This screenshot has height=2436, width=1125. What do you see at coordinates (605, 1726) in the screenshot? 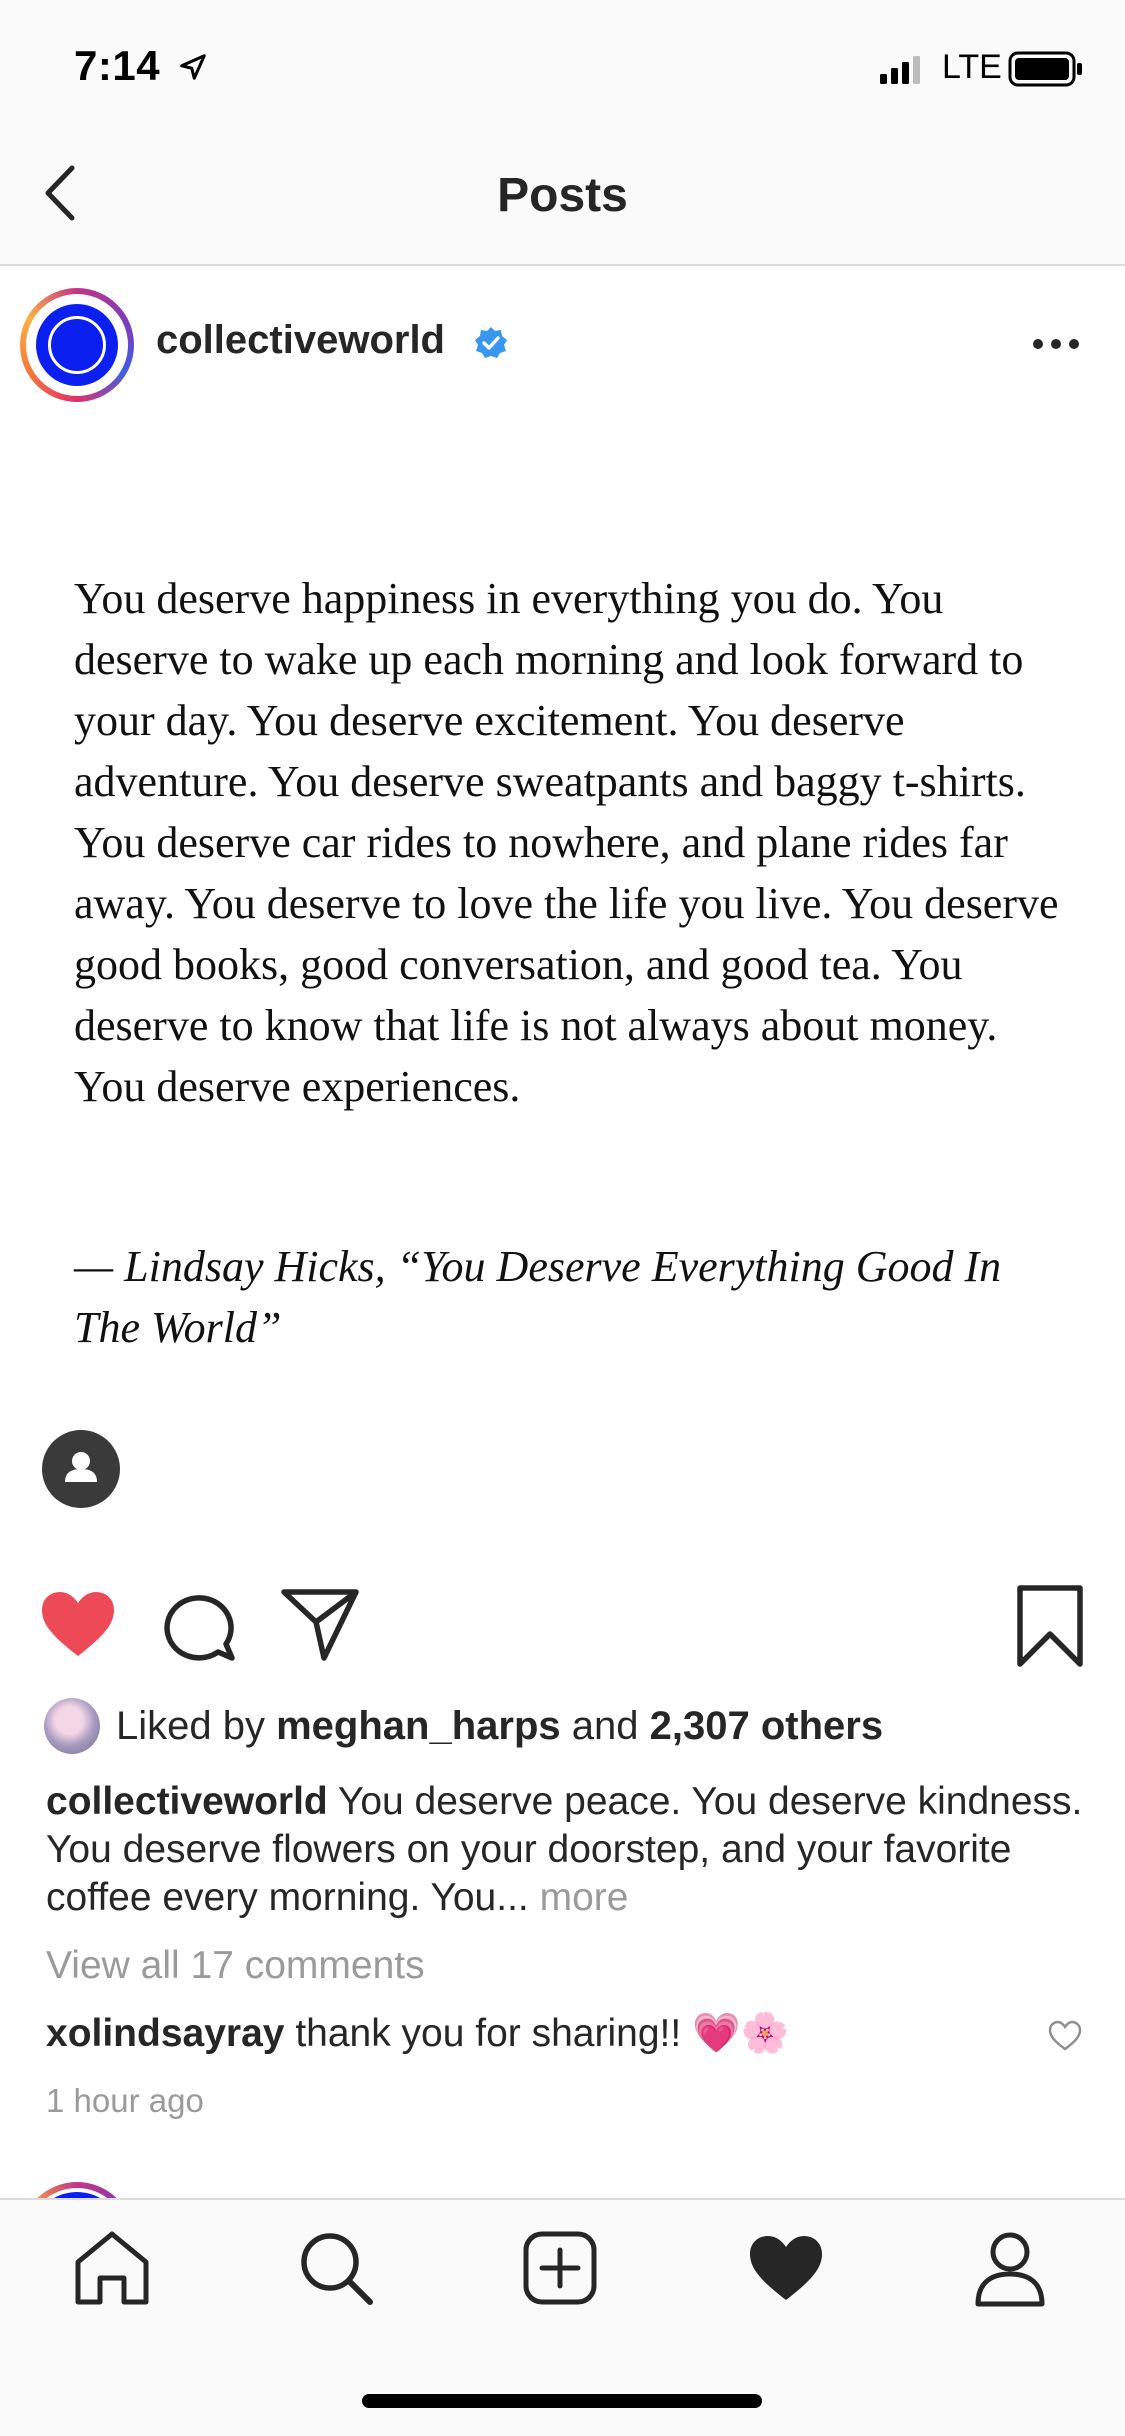
I see `likes-joiner: and` at bounding box center [605, 1726].